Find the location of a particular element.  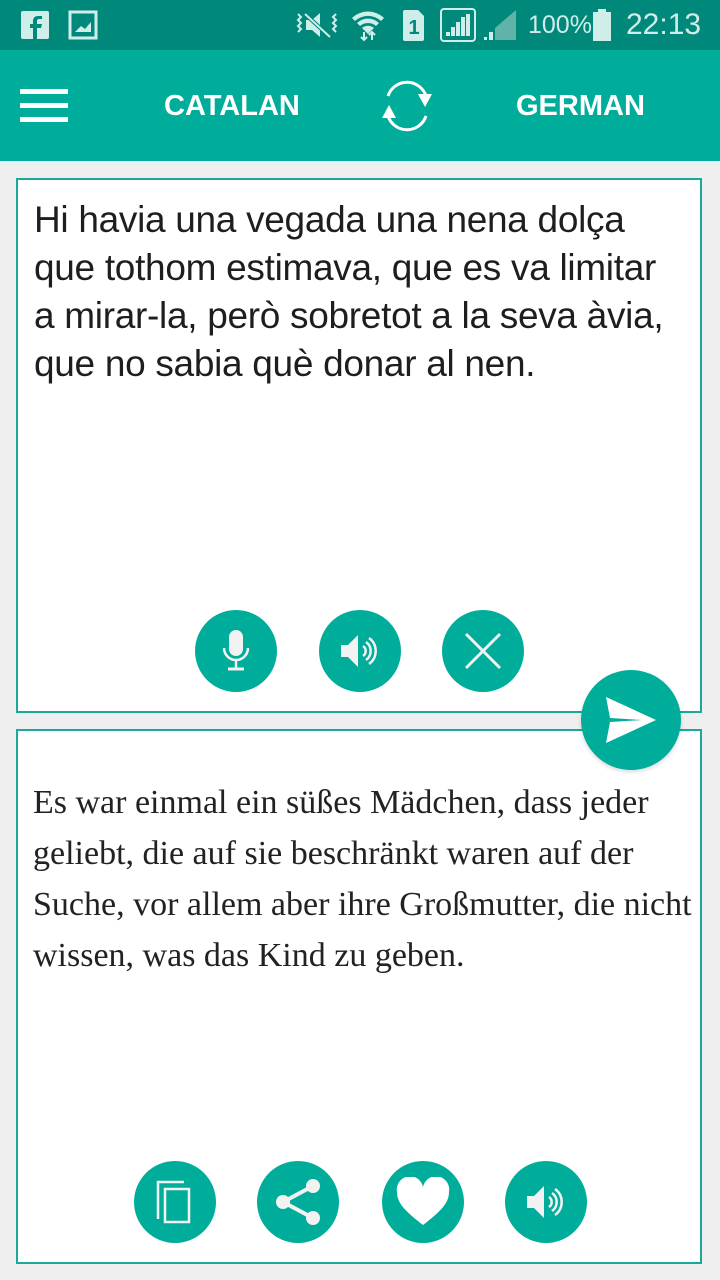

send-icon is located at coordinates (631, 720).